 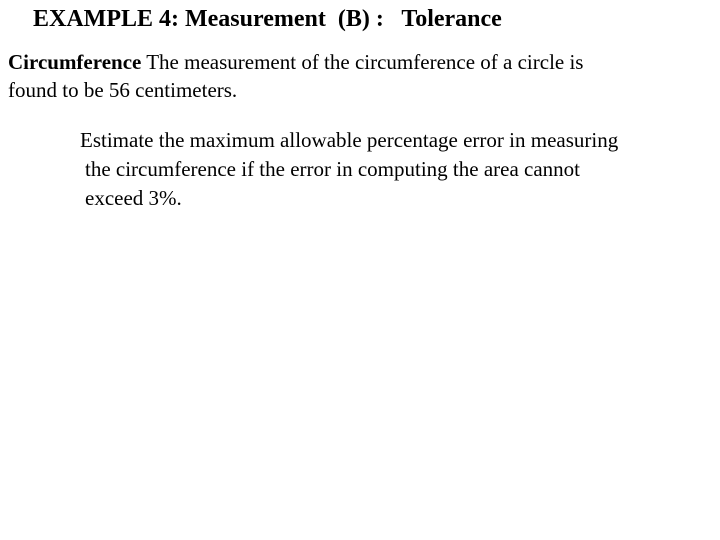 What do you see at coordinates (267, 19) in the screenshot?
I see `slide-title: EXAMPLE 4: Measurement (B) : Tolerance` at bounding box center [267, 19].